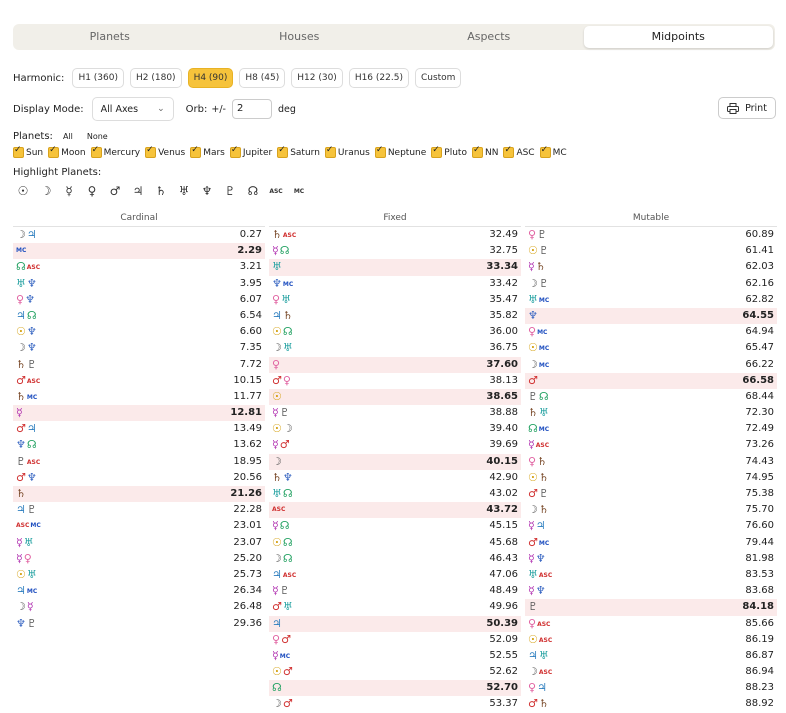 The image size is (786, 713). What do you see at coordinates (115, 191) in the screenshot?
I see `highlight-mars-icon: ♂` at bounding box center [115, 191].